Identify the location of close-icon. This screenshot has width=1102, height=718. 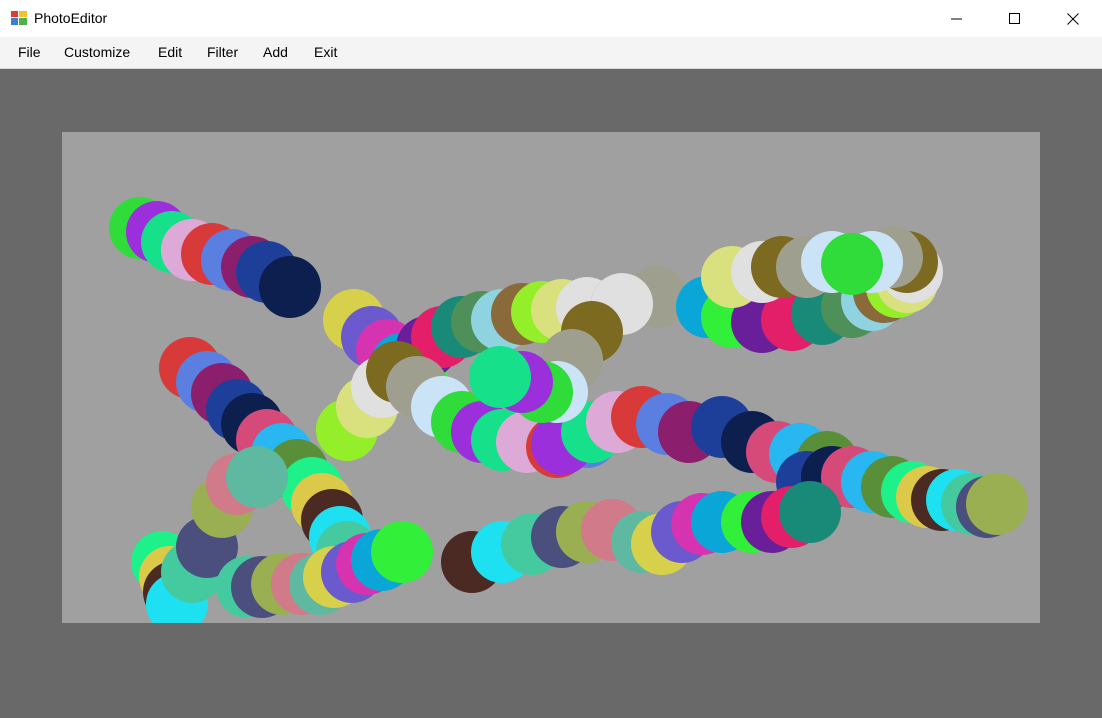
(1073, 18).